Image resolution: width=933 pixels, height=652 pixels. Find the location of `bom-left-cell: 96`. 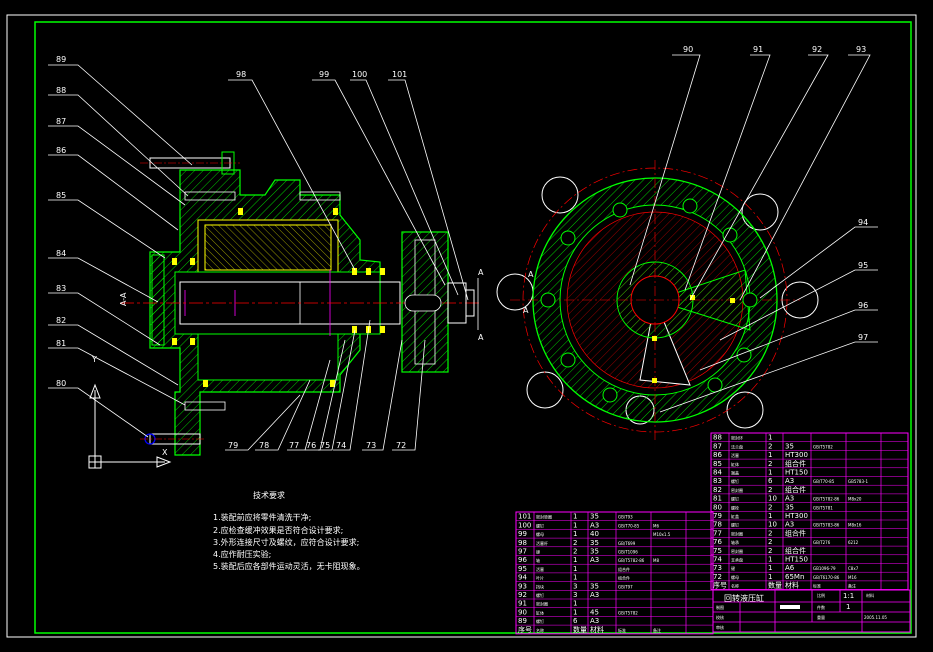

bom-left-cell: 96 is located at coordinates (522, 560).